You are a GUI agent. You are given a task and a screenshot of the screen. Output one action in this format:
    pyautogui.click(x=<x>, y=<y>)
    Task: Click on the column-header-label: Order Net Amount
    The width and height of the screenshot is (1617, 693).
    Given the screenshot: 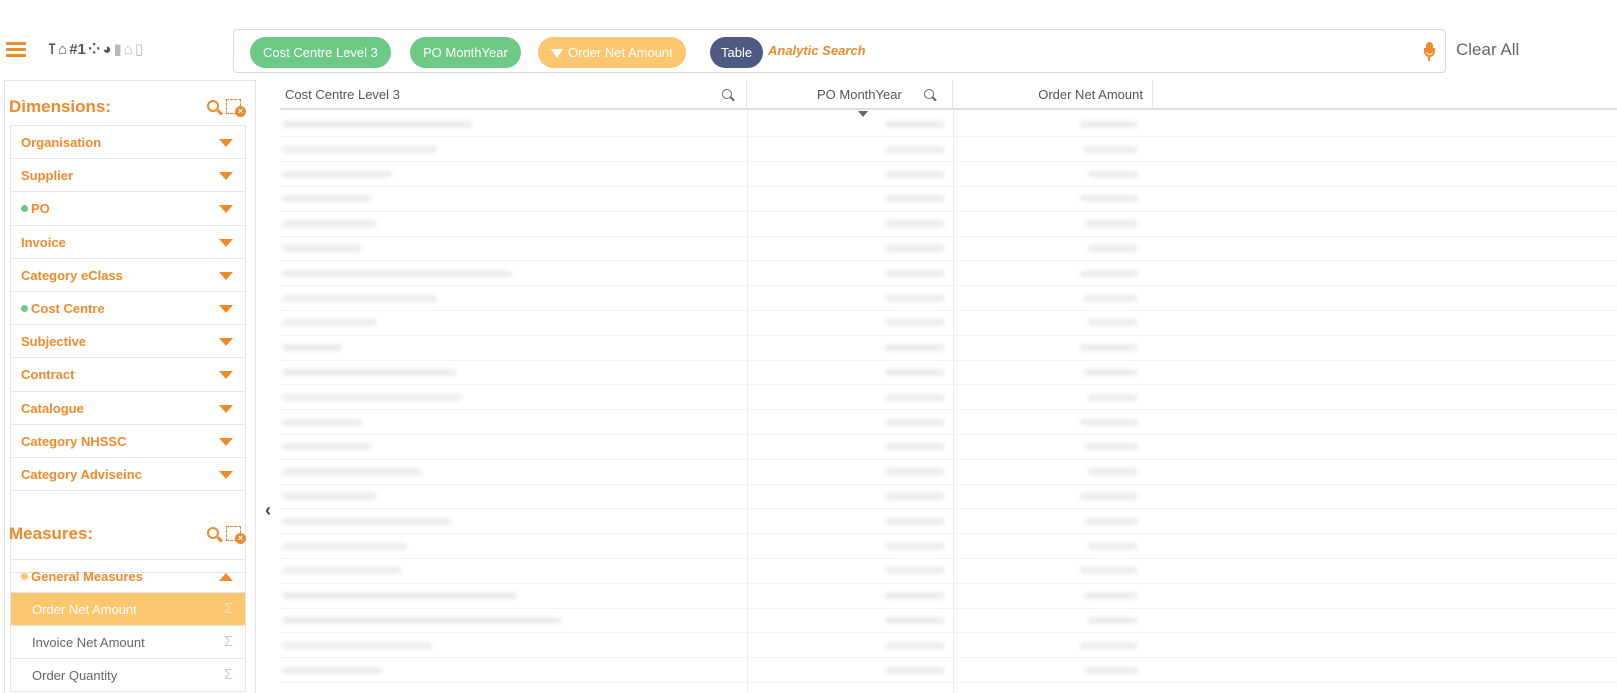 What is the action you would take?
    pyautogui.click(x=1090, y=94)
    